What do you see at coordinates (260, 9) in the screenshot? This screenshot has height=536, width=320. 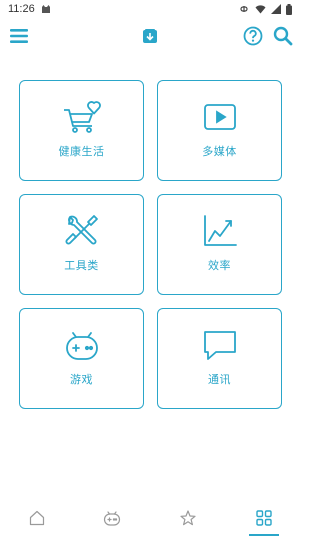 I see `wifi-icon` at bounding box center [260, 9].